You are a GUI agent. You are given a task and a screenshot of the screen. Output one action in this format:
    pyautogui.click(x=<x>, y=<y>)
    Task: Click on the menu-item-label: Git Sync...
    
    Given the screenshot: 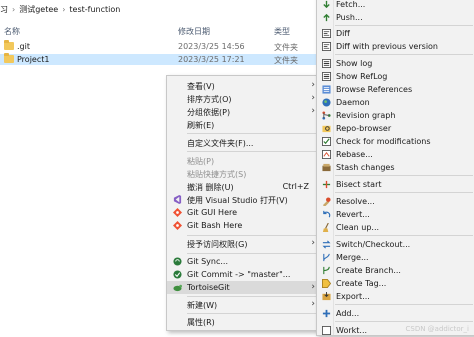 What is the action you would take?
    pyautogui.click(x=208, y=261)
    